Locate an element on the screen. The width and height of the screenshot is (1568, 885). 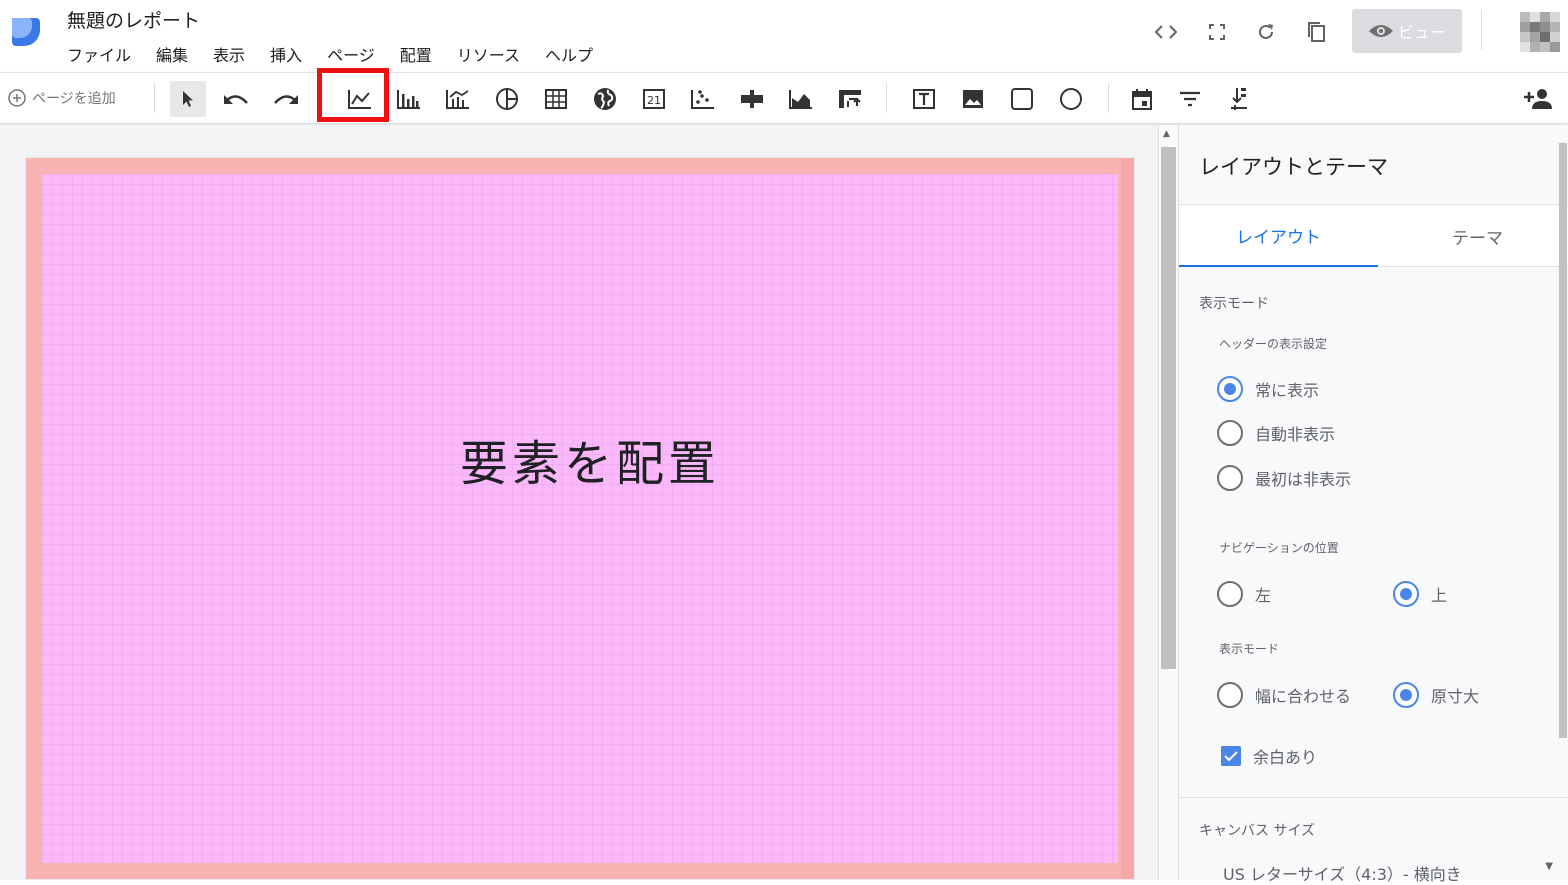
combo-chart-icon is located at coordinates (458, 99).